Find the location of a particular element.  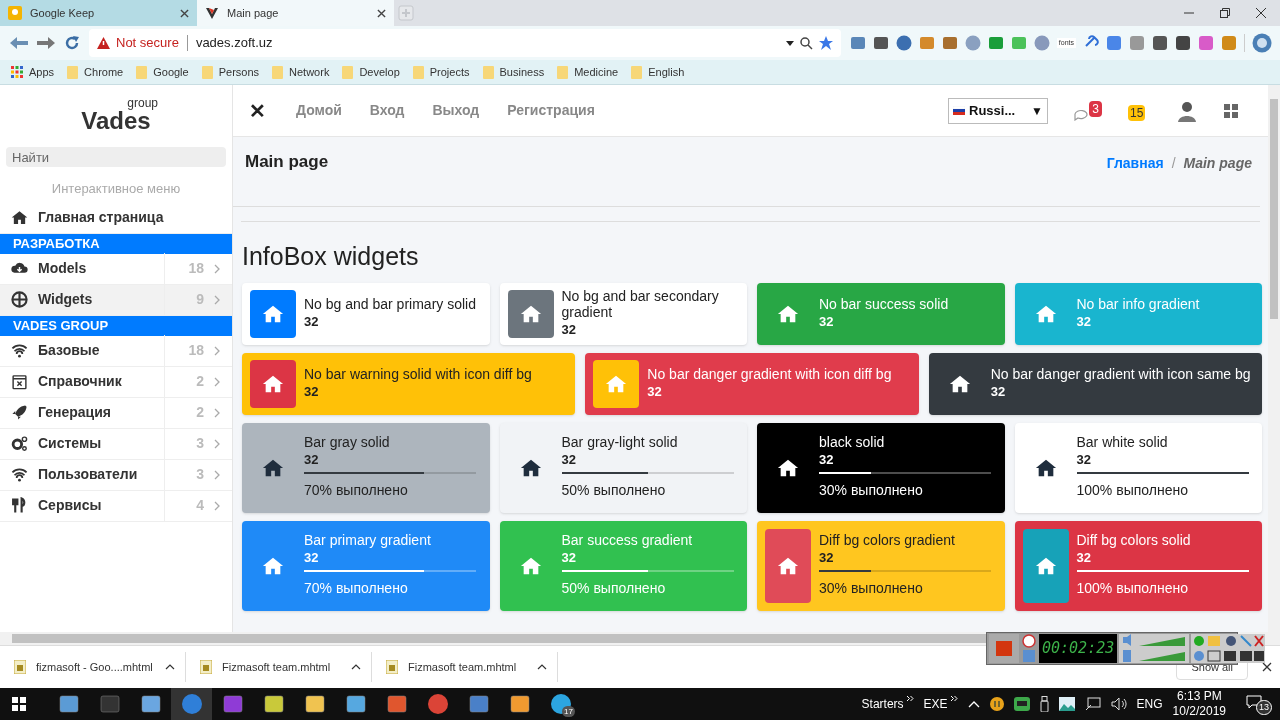

start-icon is located at coordinates (19, 704).